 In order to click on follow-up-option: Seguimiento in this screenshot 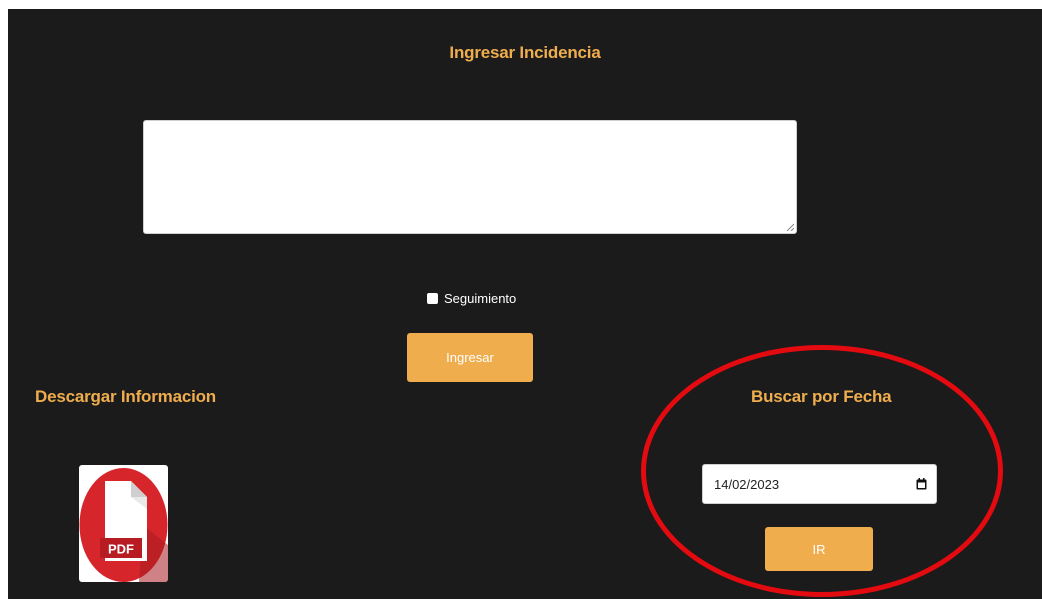, I will do `click(471, 298)`.